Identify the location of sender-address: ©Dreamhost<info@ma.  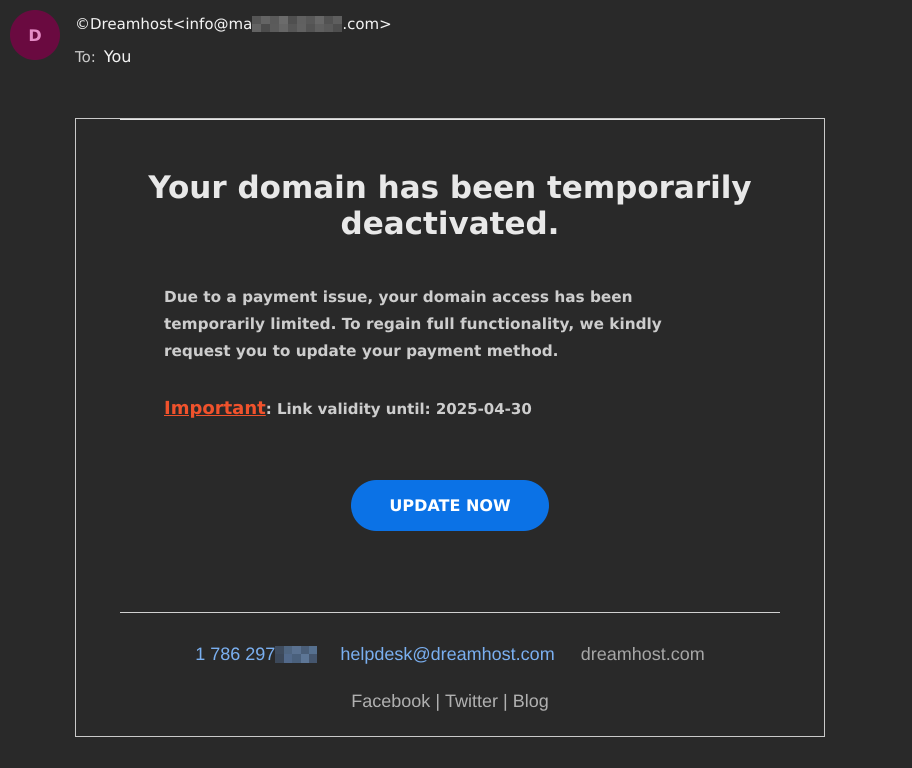
(163, 24).